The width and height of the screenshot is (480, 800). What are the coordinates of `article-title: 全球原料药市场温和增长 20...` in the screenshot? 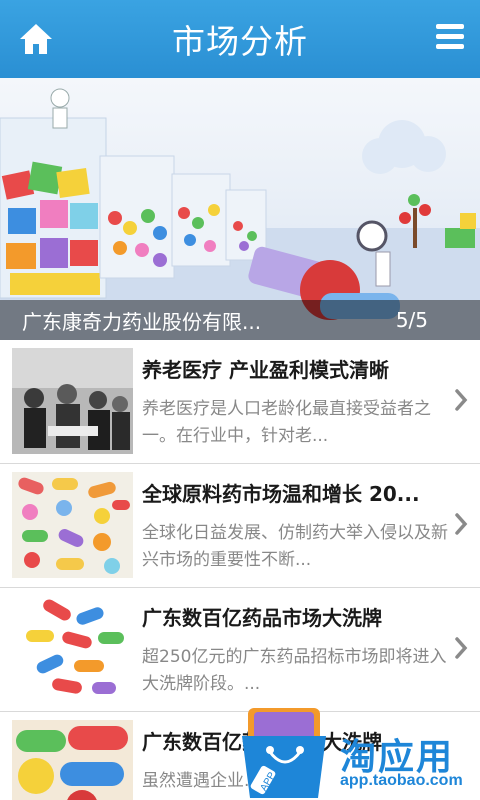 It's located at (281, 494).